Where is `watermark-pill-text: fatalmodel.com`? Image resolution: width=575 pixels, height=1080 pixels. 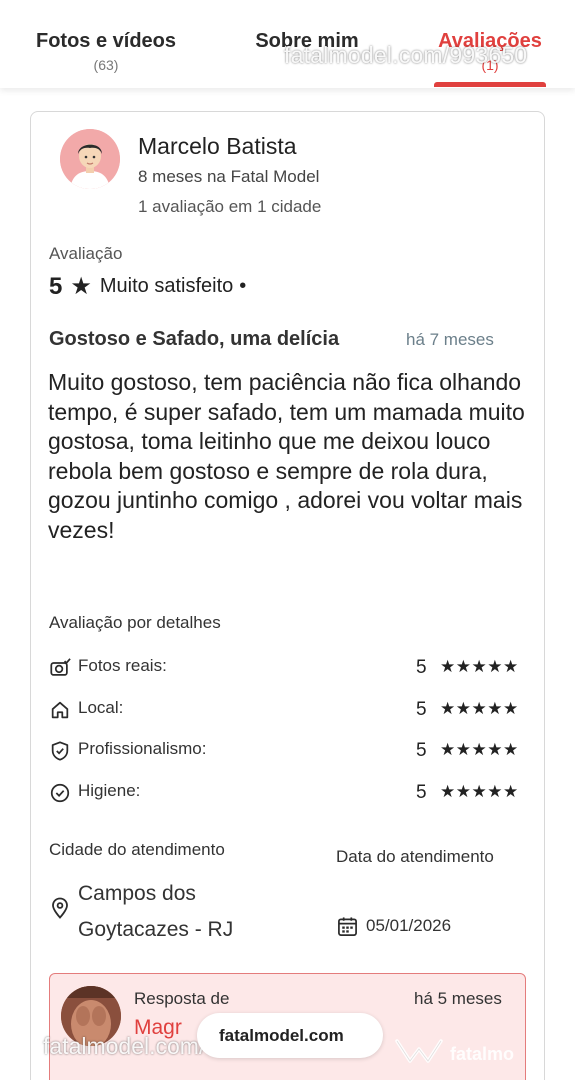
watermark-pill-text: fatalmodel.com is located at coordinates (281, 1035).